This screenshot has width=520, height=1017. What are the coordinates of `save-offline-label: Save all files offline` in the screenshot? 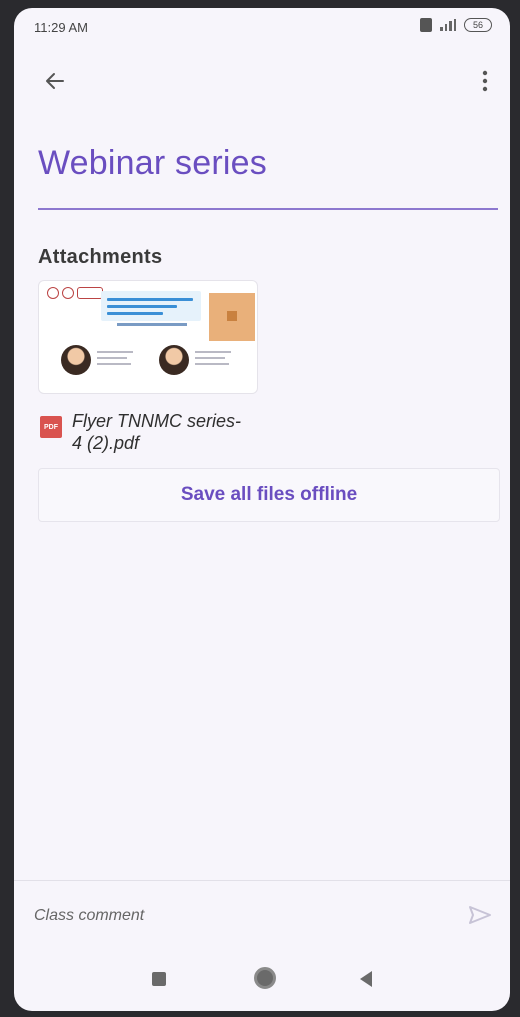 It's located at (269, 494).